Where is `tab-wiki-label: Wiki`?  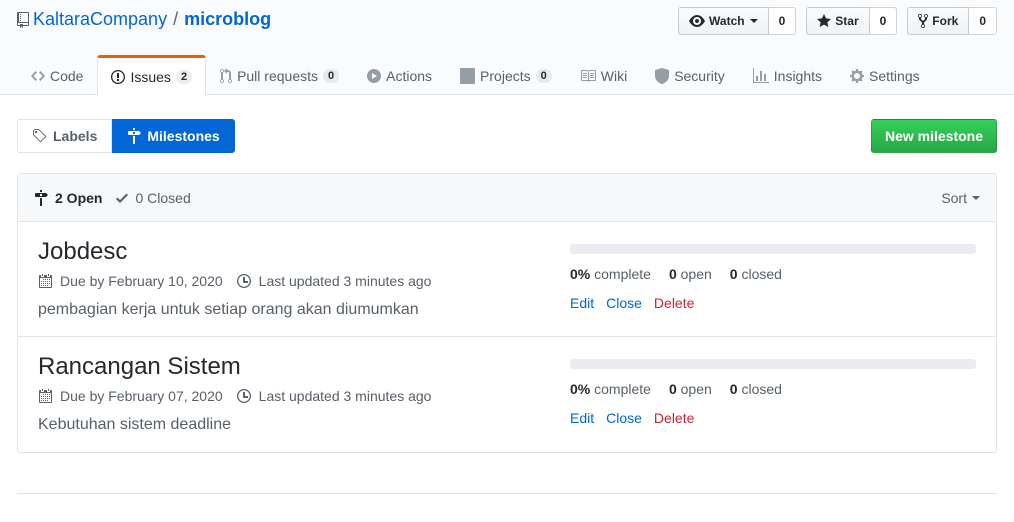
tab-wiki-label: Wiki is located at coordinates (614, 75).